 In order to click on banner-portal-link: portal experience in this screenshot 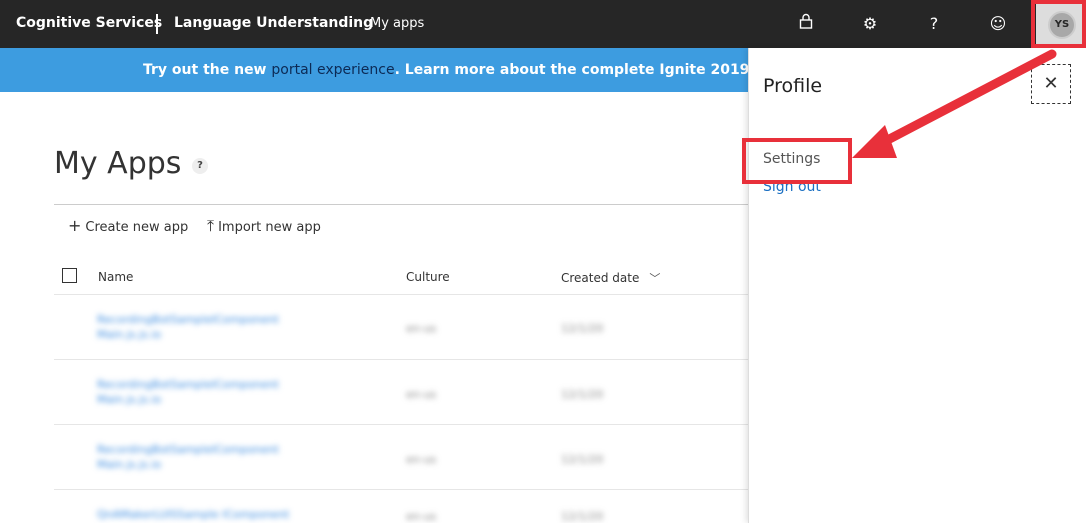, I will do `click(332, 70)`.